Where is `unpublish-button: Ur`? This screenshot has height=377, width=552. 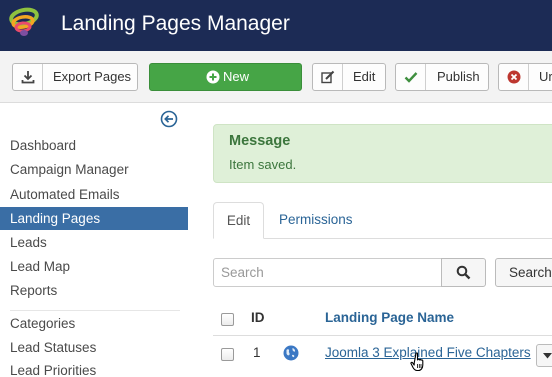 unpublish-button: Ur is located at coordinates (525, 77).